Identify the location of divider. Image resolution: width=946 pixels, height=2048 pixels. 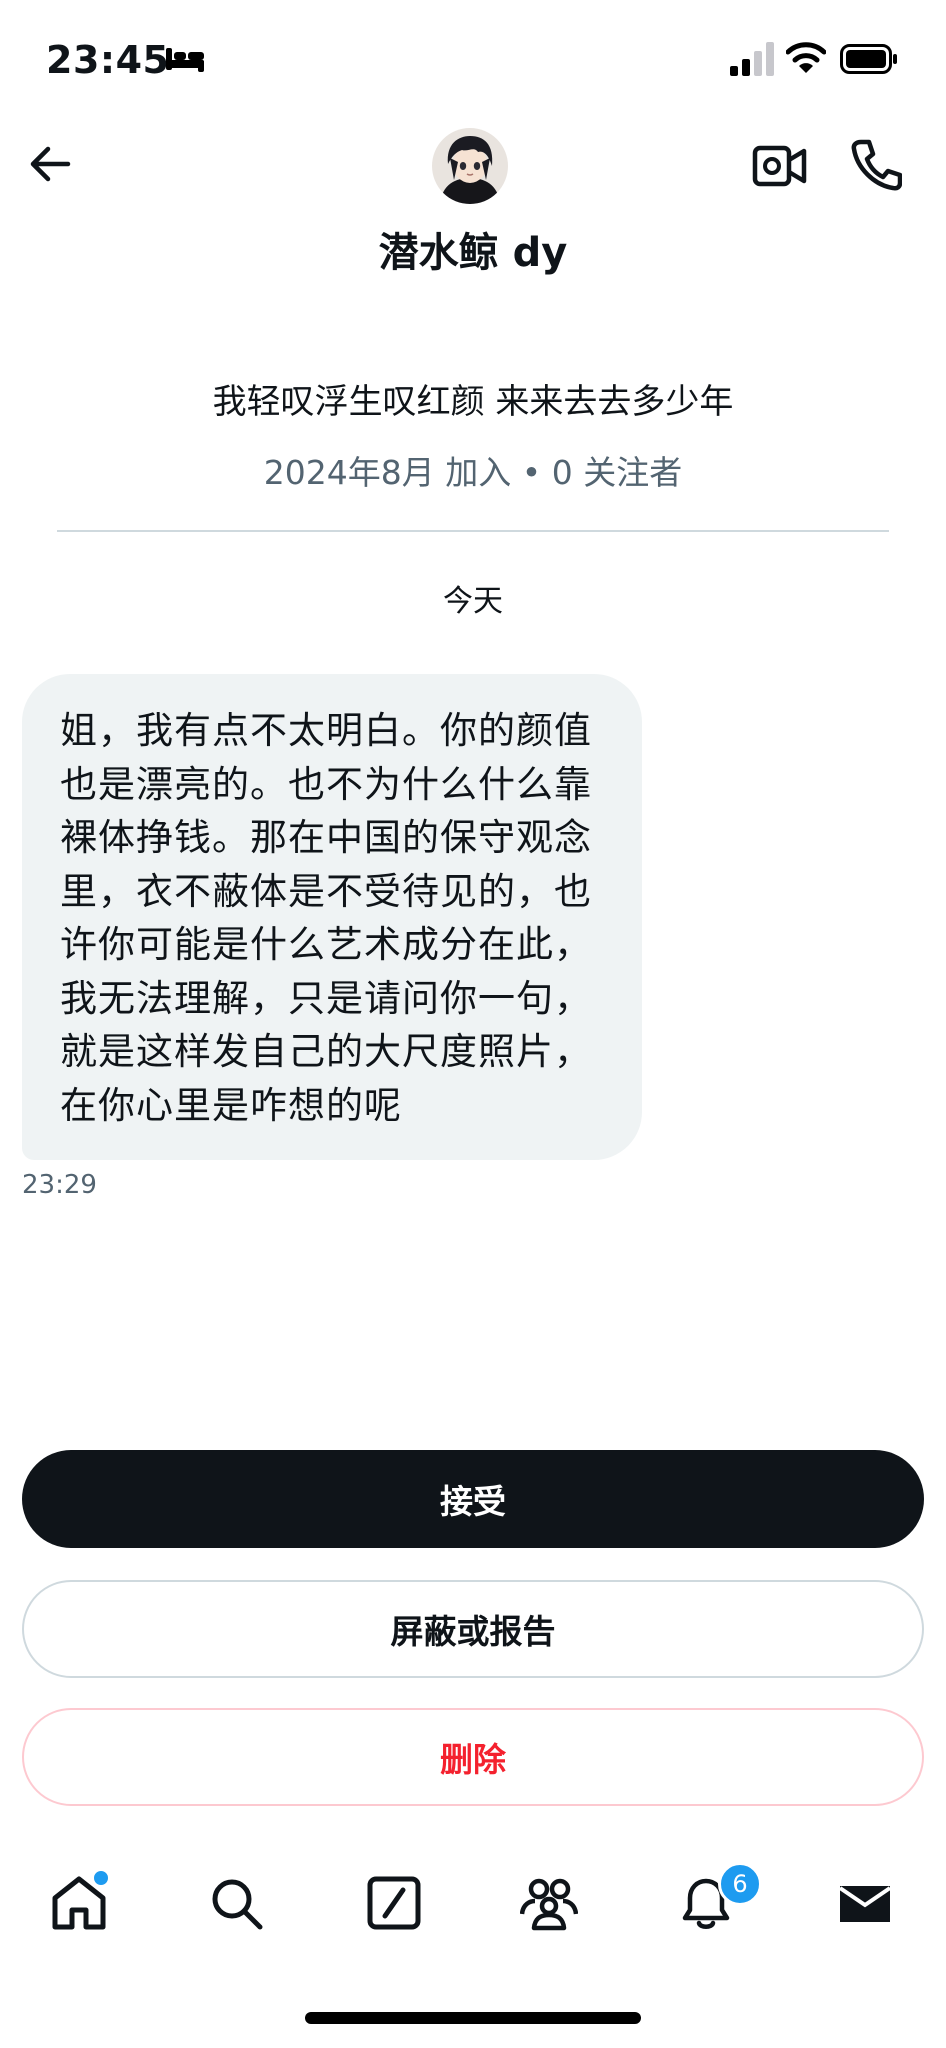
(473, 531).